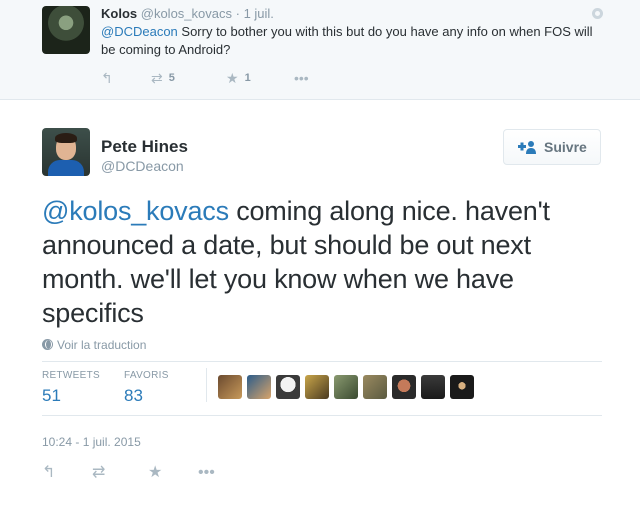 This screenshot has height=514, width=640. I want to click on retweets-stat: RETWEETS 51, so click(71, 388).